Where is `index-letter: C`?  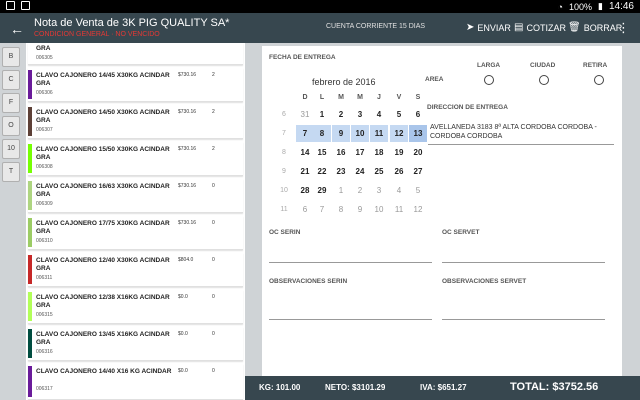 index-letter: C is located at coordinates (11, 80).